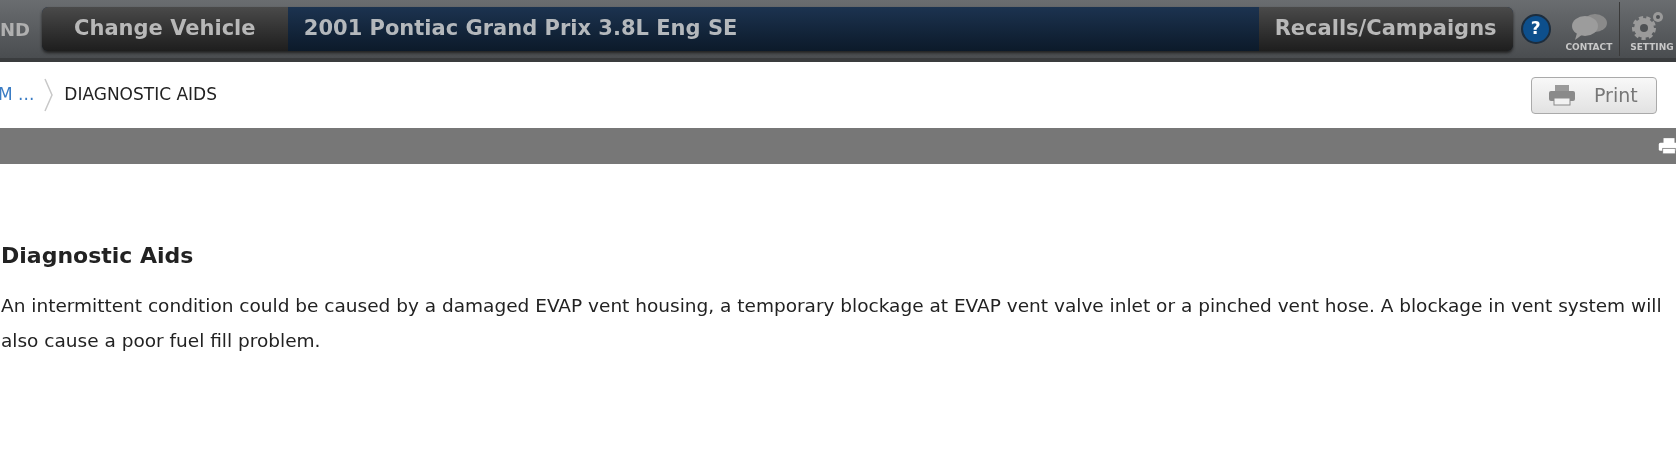  I want to click on chevron-icon, so click(49, 95).